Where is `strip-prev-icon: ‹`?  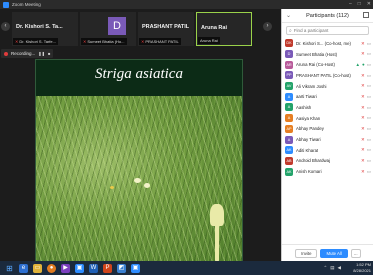 strip-prev-icon: ‹ is located at coordinates (5, 26).